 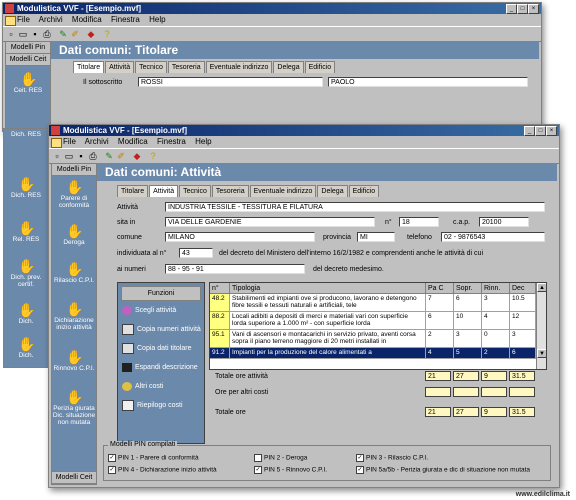 What do you see at coordinates (376, 237) in the screenshot?
I see `provincia-field: MI` at bounding box center [376, 237].